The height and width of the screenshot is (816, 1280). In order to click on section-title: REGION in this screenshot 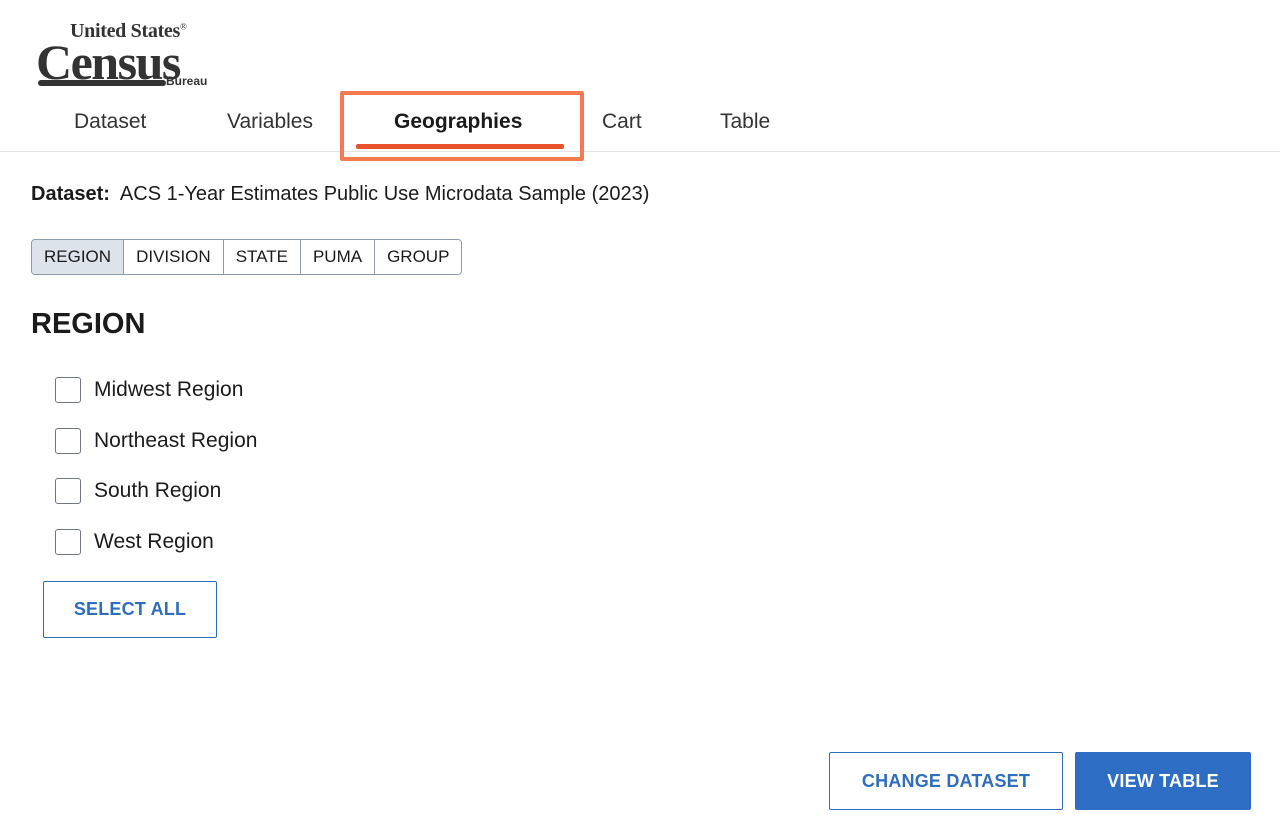, I will do `click(88, 324)`.